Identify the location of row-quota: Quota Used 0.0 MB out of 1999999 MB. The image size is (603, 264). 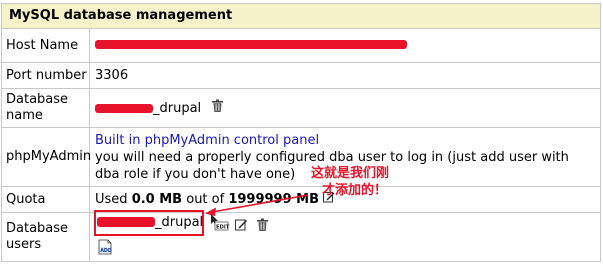
(301, 200).